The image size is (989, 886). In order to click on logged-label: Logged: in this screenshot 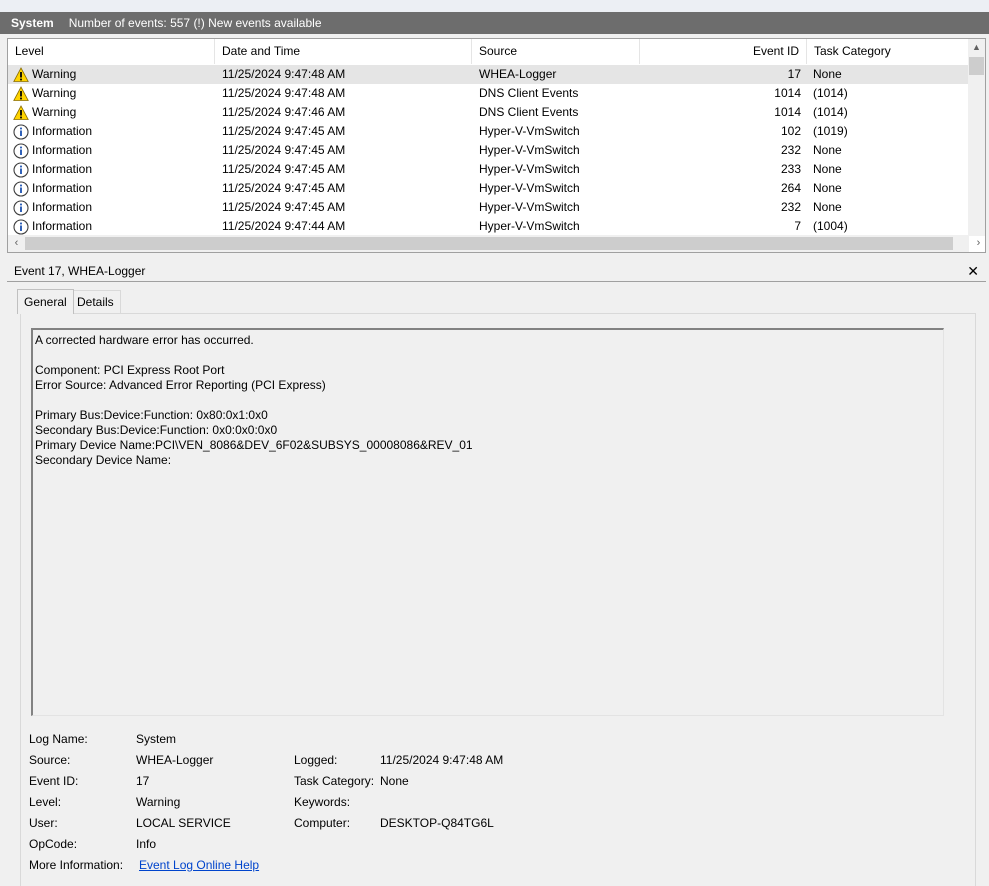, I will do `click(316, 760)`.